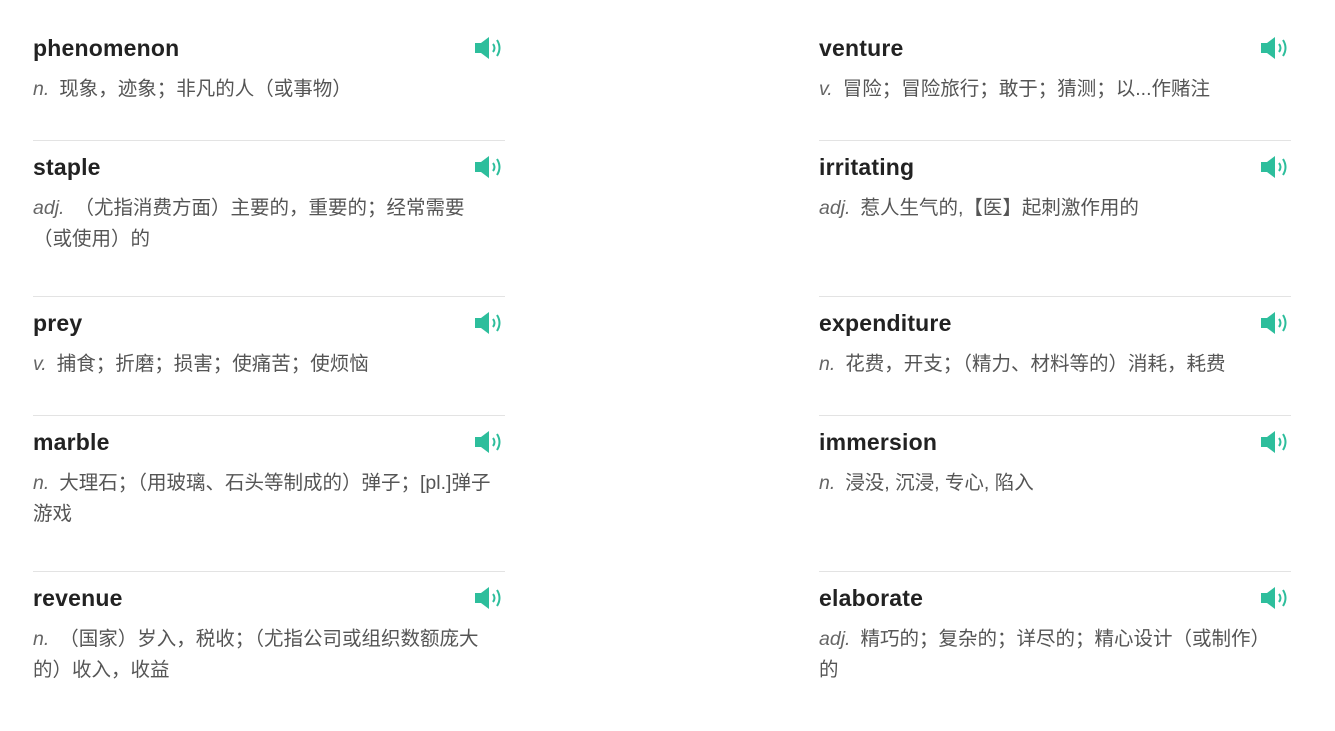 The image size is (1335, 731). I want to click on word-title: venture, so click(861, 48).